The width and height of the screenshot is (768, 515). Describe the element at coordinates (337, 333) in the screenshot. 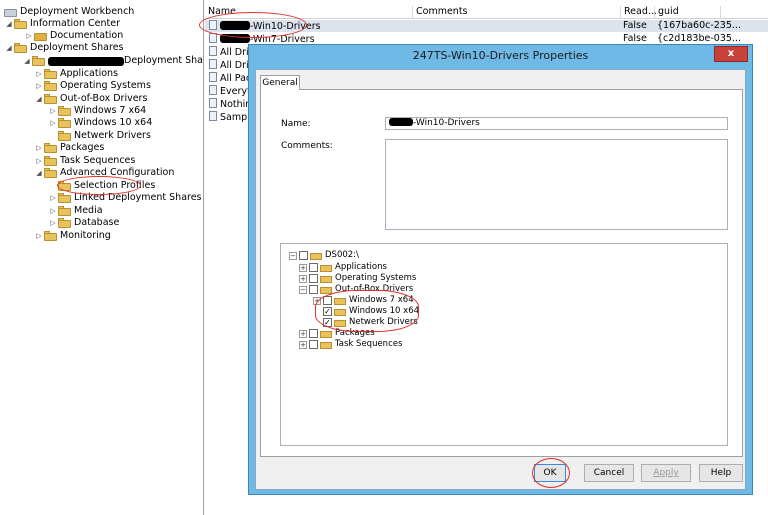

I see `tree-node-packages: + Packages` at that location.